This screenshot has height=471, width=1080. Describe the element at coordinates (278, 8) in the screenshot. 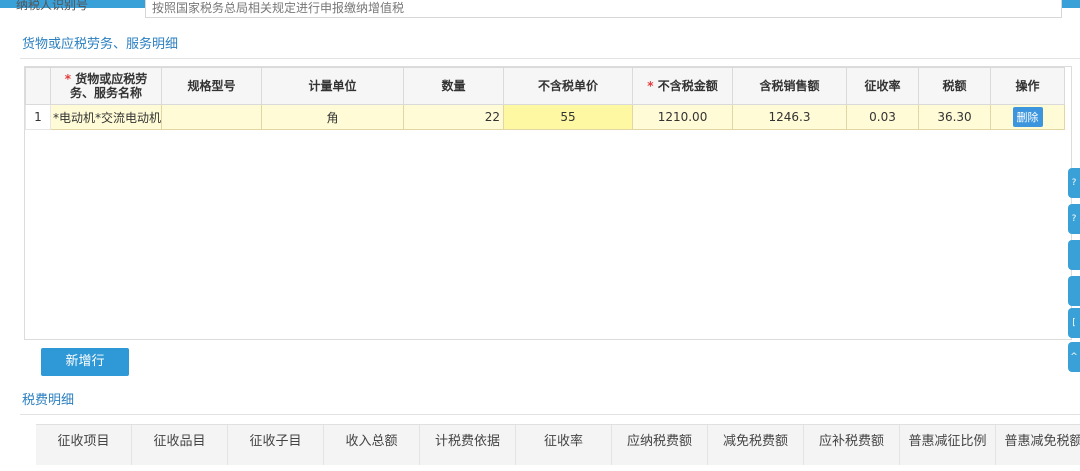

I see `previous-field-value: 按照国家税务总局相关规定进行申报缴纳增值税` at that location.